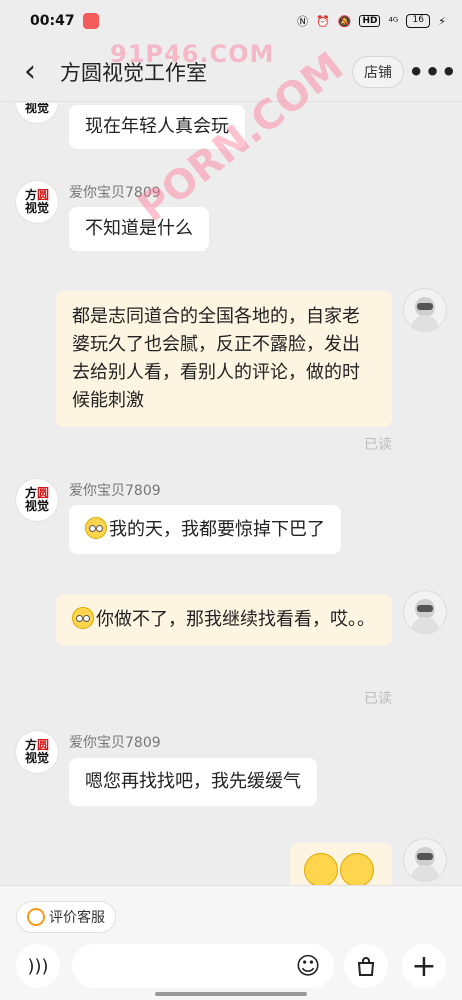 This screenshot has height=1000, width=462. What do you see at coordinates (217, 529) in the screenshot?
I see `message-text: 我的天，我都要惊掉下巴了` at bounding box center [217, 529].